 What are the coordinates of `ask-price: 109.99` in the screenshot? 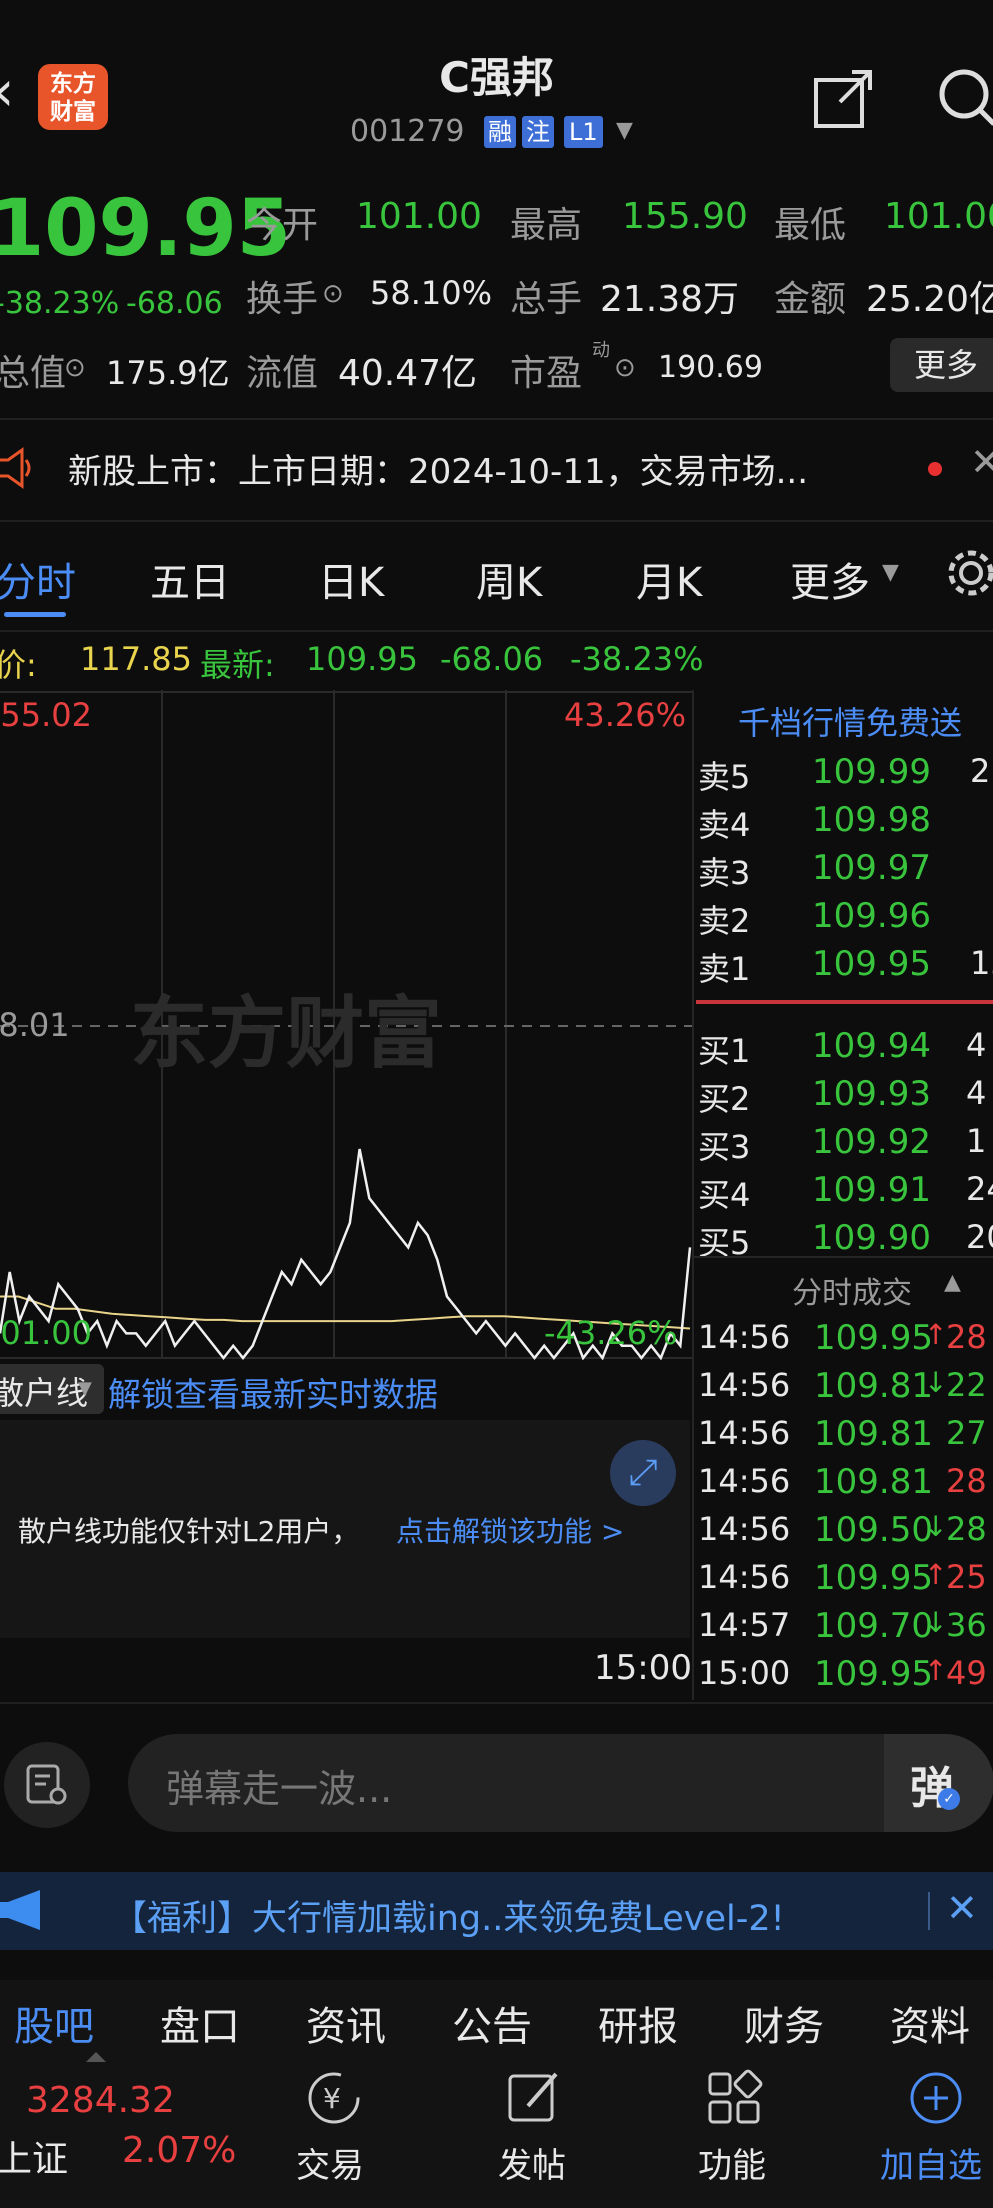 It's located at (871, 772).